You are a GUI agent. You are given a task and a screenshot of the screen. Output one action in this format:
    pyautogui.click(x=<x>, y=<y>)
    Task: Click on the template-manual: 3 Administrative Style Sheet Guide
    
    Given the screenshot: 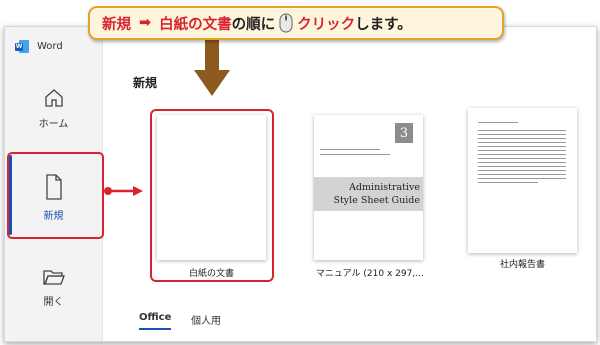 What is the action you would take?
    pyautogui.click(x=368, y=187)
    